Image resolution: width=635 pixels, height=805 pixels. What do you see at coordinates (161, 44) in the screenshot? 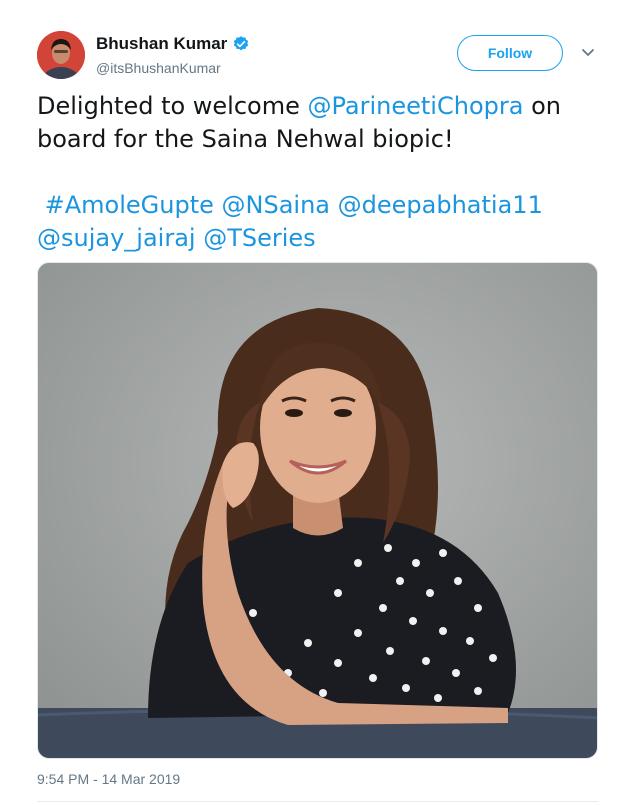
I see `display-name: Bhushan Kumar` at bounding box center [161, 44].